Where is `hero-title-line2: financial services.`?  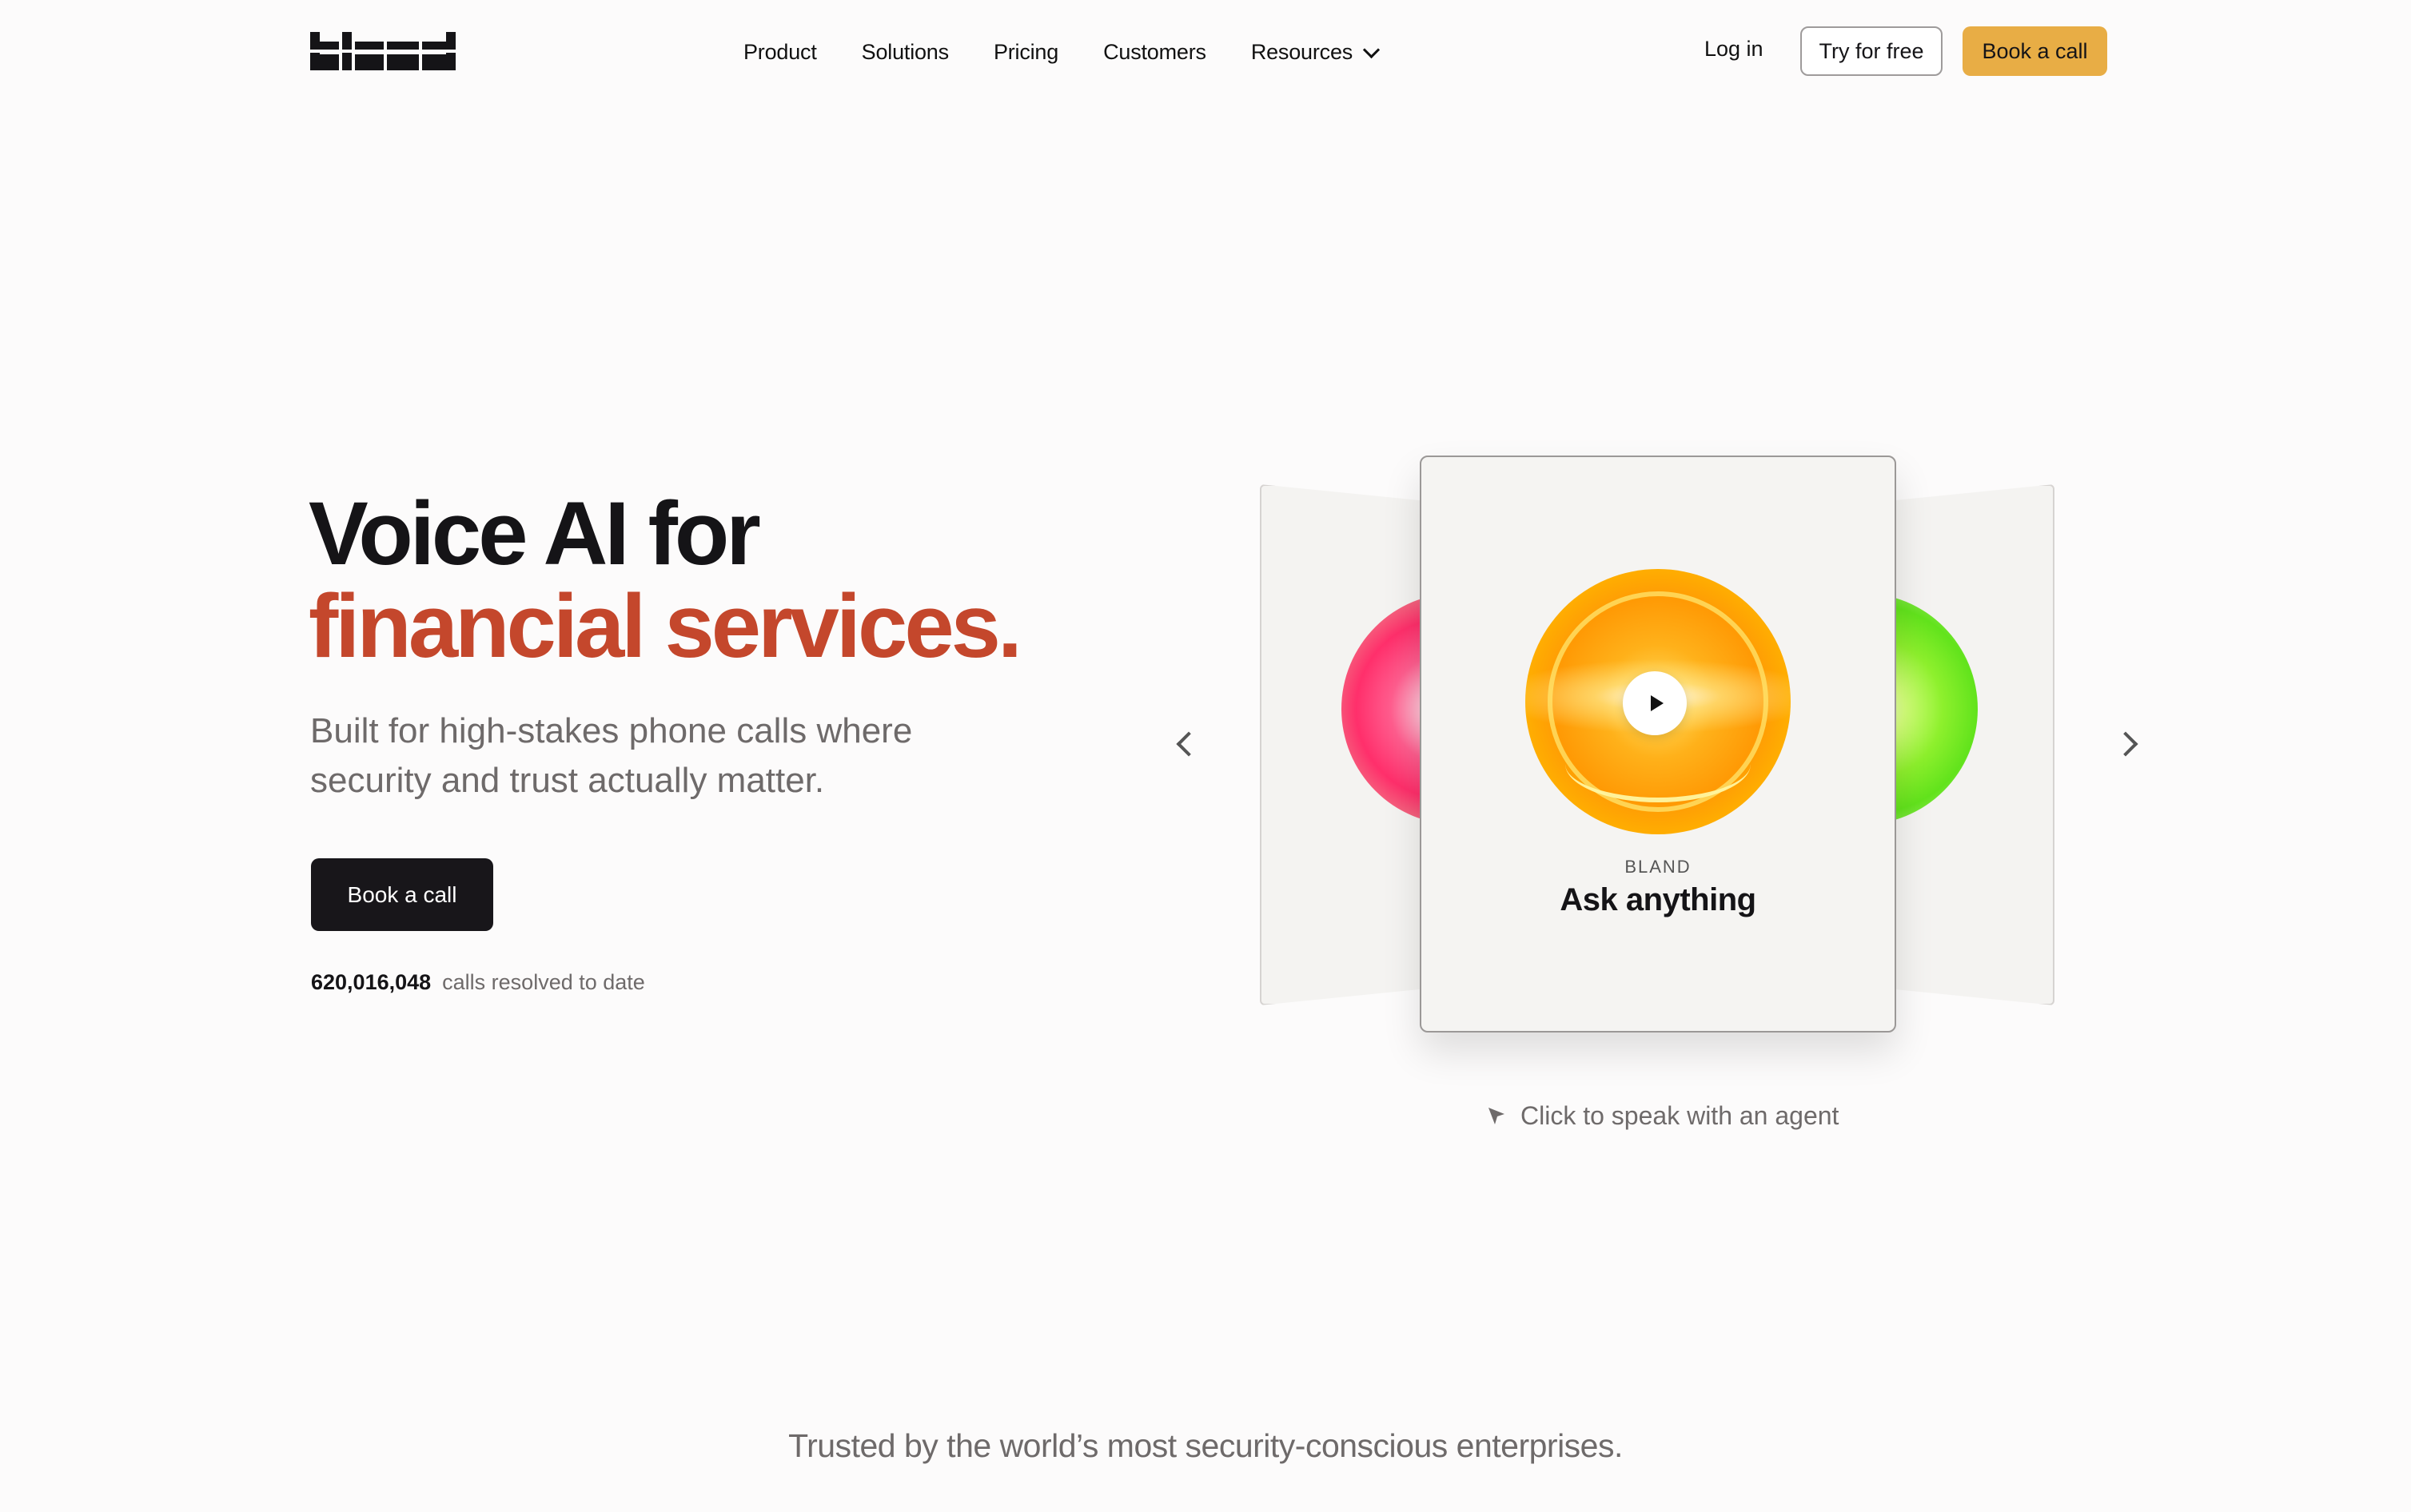 hero-title-line2: financial services. is located at coordinates (665, 626).